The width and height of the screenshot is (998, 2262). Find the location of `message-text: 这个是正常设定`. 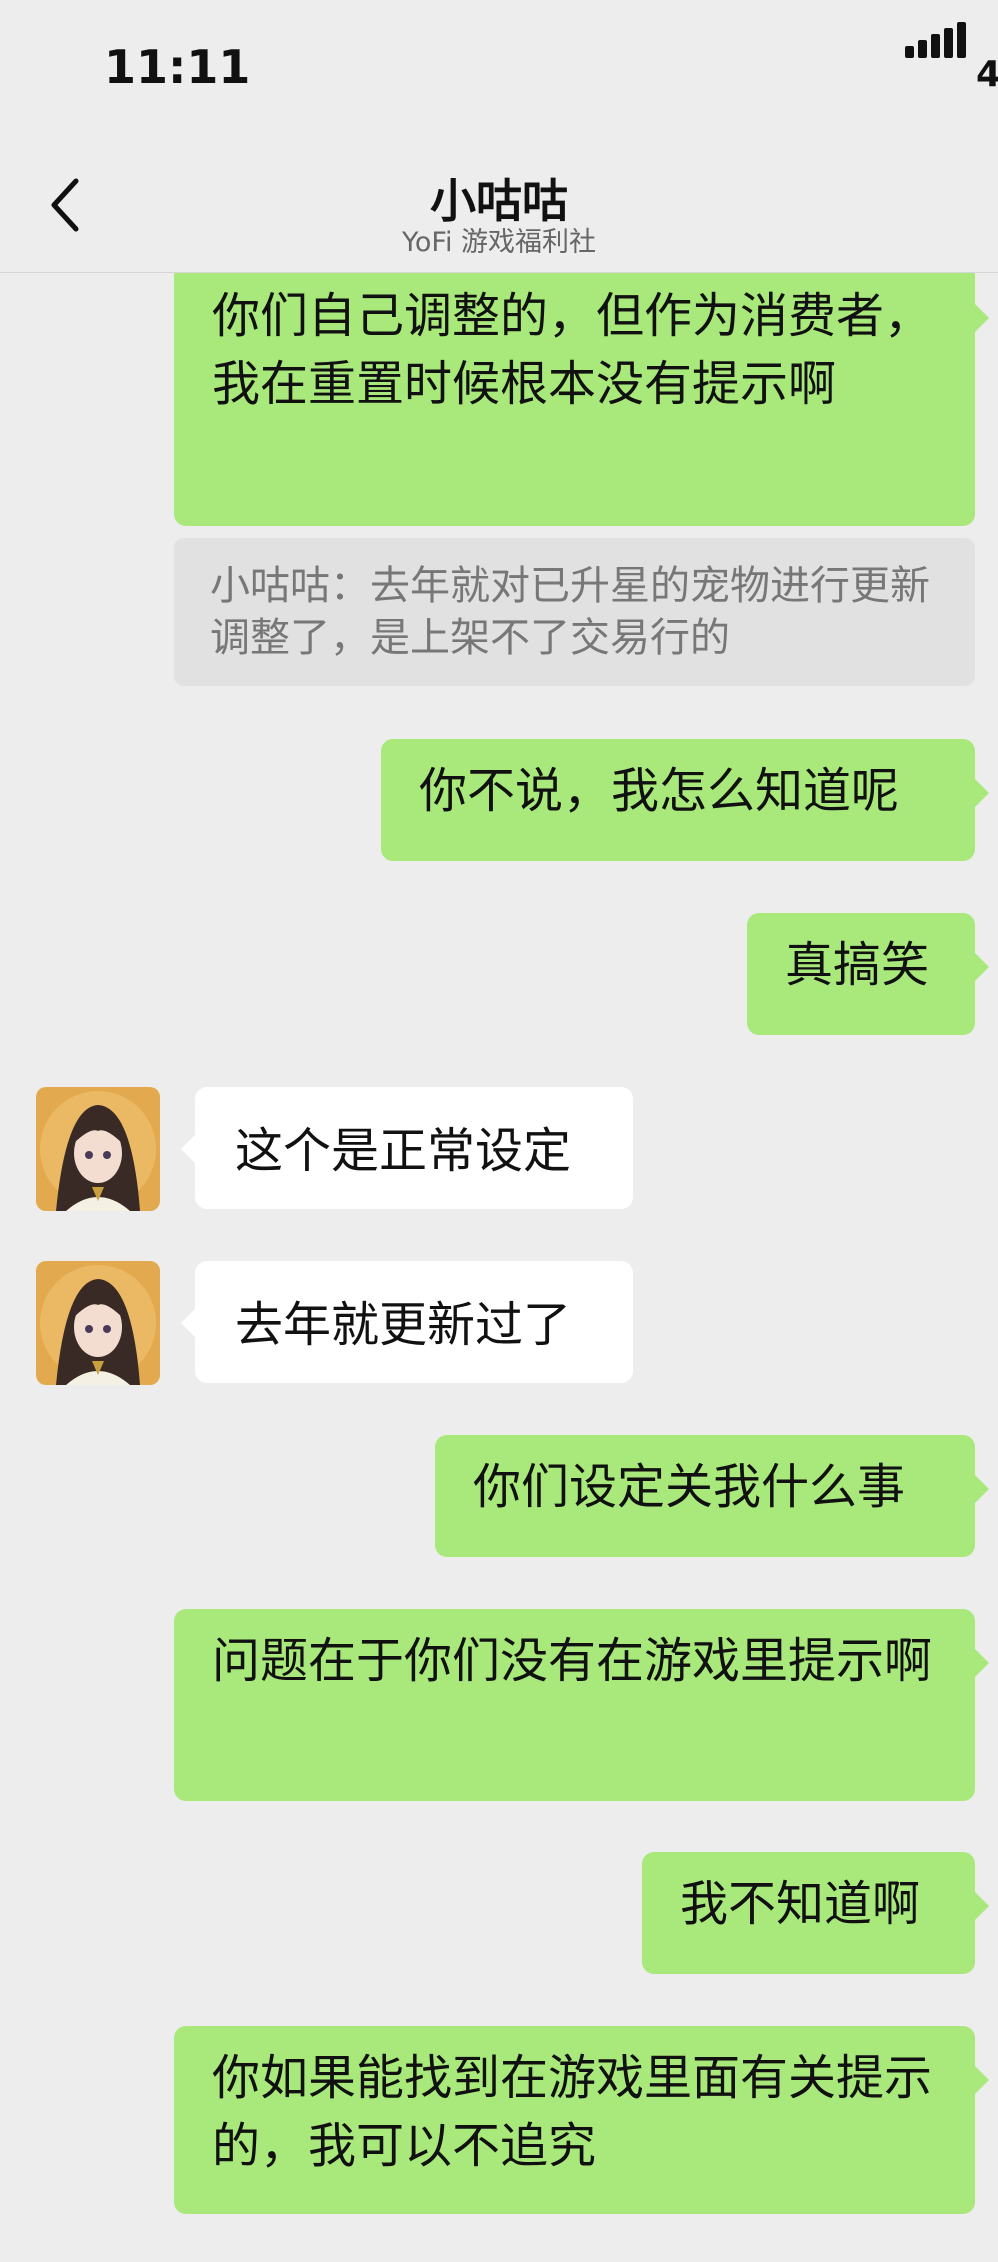

message-text: 这个是正常设定 is located at coordinates (403, 1151).